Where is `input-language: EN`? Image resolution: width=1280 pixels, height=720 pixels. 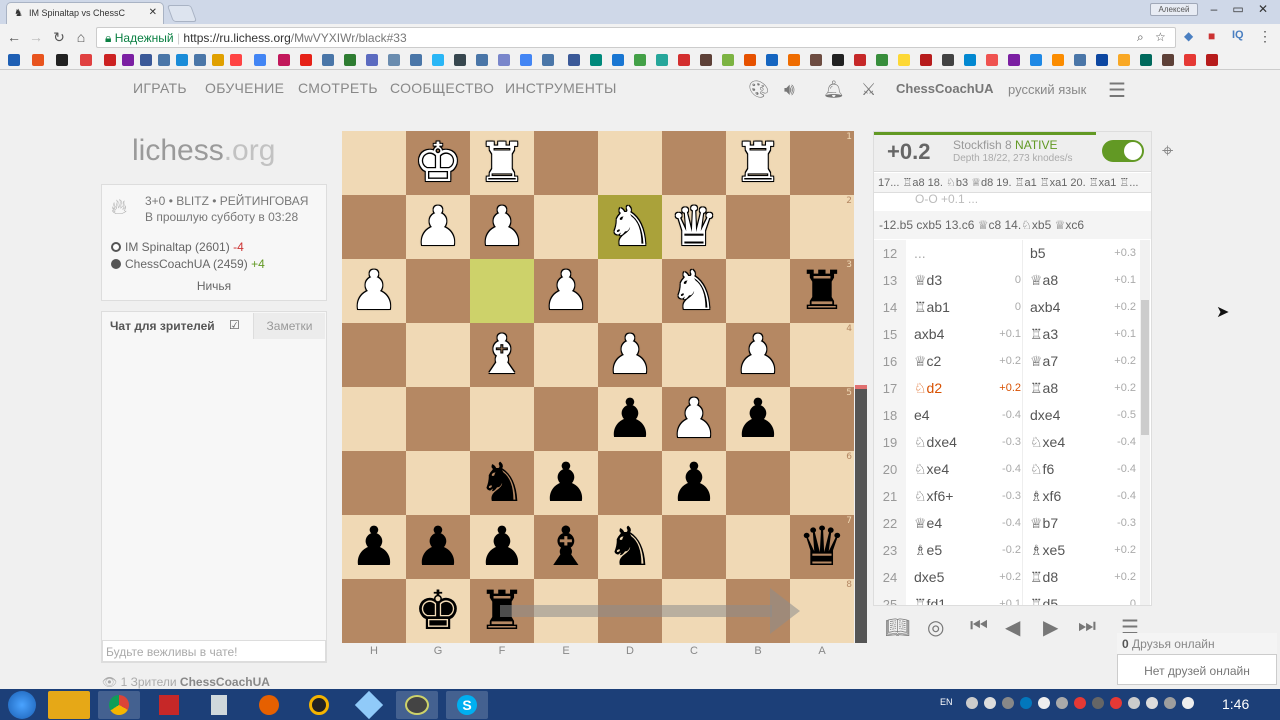
input-language: EN is located at coordinates (946, 702).